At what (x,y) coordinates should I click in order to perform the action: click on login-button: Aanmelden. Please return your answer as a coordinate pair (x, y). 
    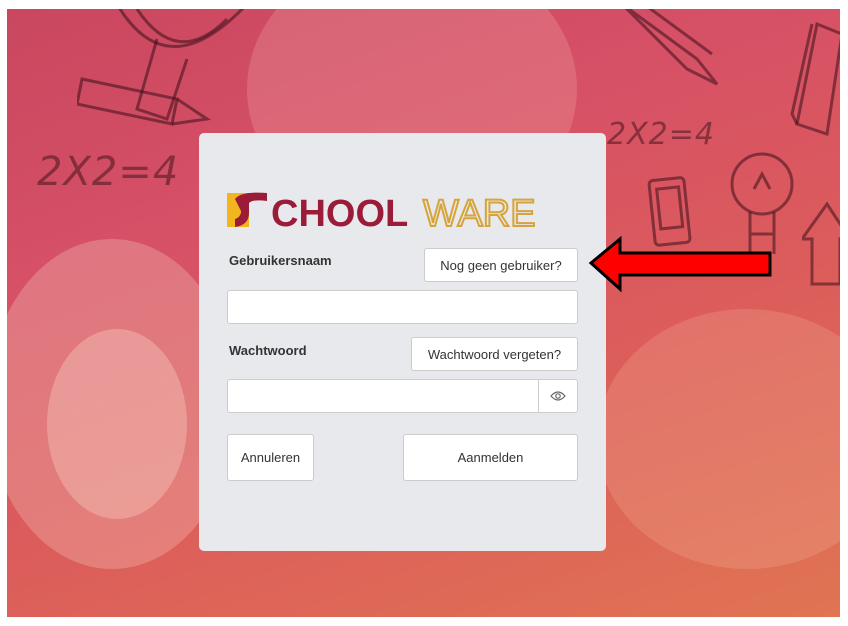
    Looking at the image, I should click on (490, 457).